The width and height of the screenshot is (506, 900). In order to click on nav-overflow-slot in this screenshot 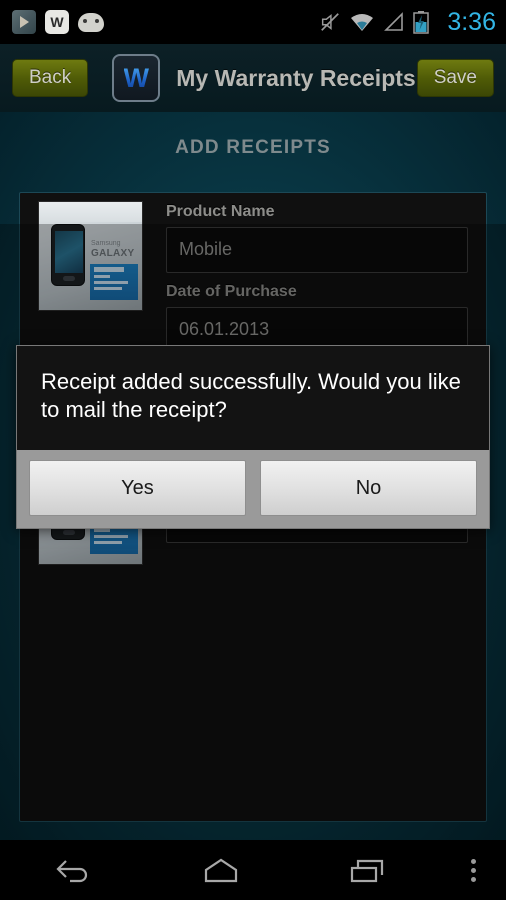, I will do `click(474, 870)`.